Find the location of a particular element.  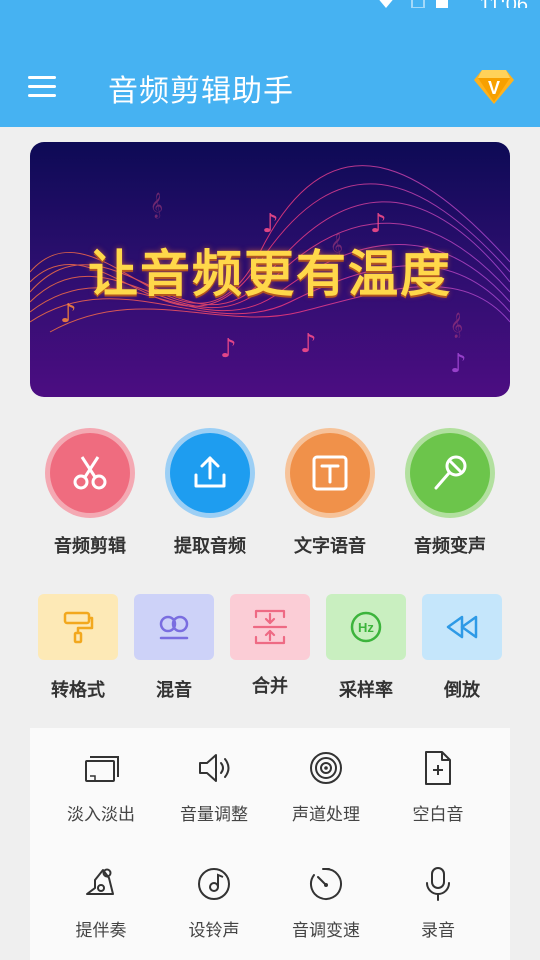

tool-label: 转格式 is located at coordinates (78, 690).